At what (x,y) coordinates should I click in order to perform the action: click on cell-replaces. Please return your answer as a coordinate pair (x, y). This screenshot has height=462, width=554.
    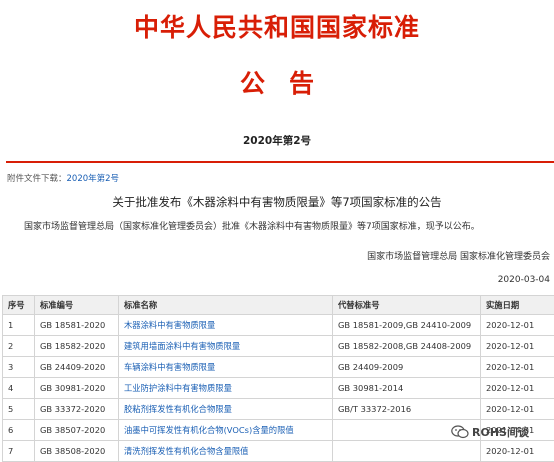
    Looking at the image, I should click on (407, 451).